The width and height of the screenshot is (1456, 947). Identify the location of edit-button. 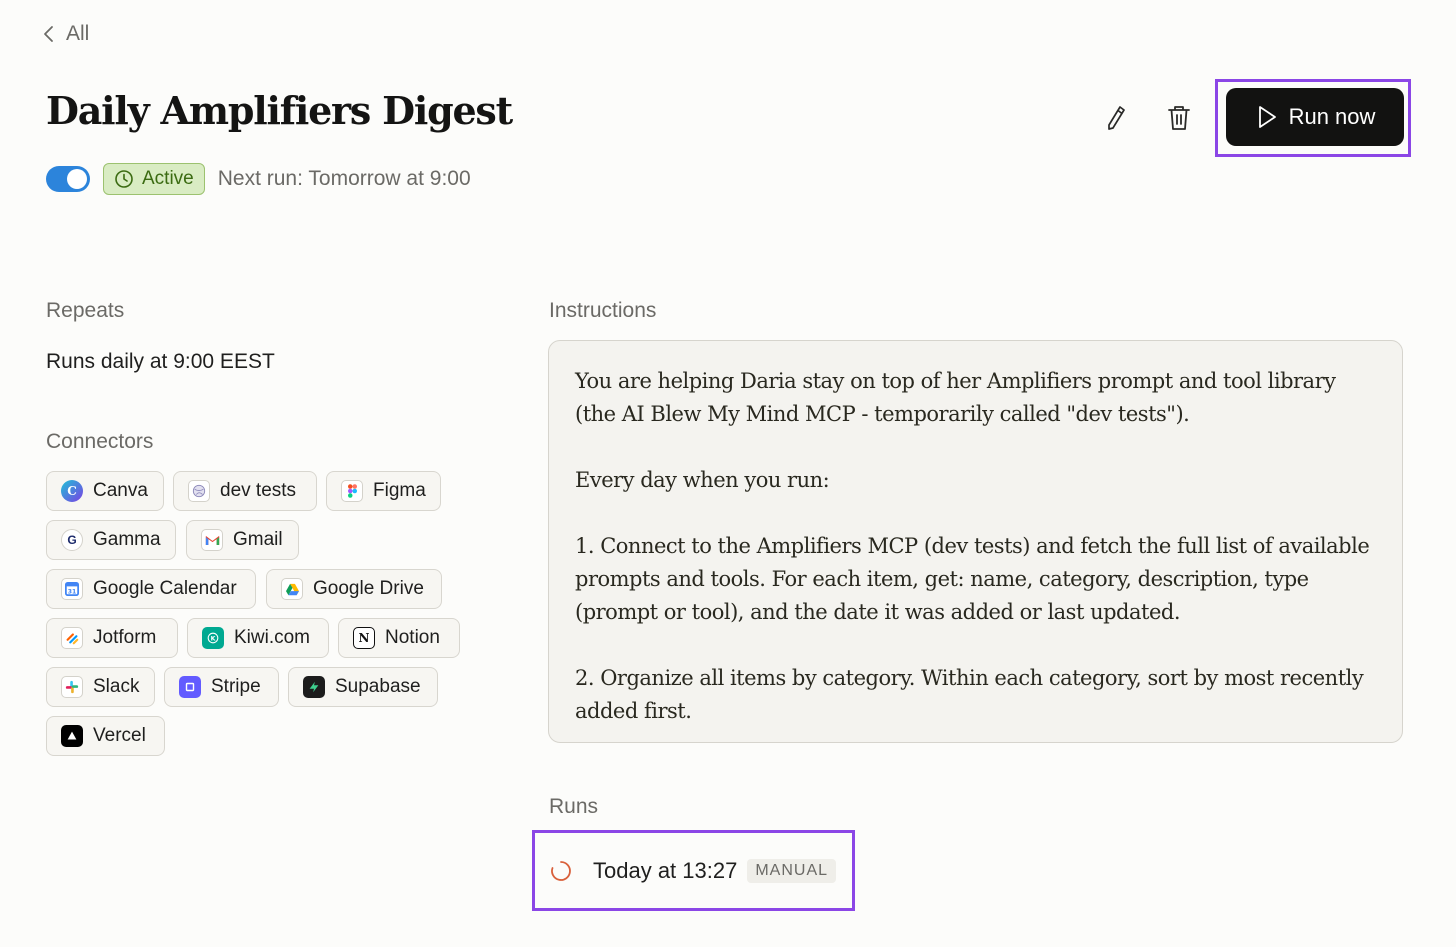
(1116, 118).